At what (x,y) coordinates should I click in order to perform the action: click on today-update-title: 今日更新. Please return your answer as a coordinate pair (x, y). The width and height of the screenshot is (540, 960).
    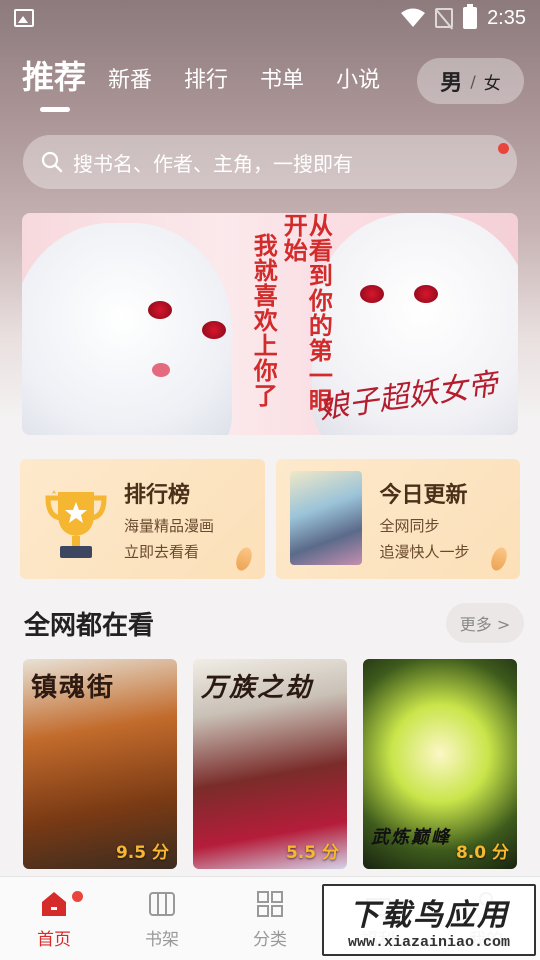
    Looking at the image, I should click on (423, 495).